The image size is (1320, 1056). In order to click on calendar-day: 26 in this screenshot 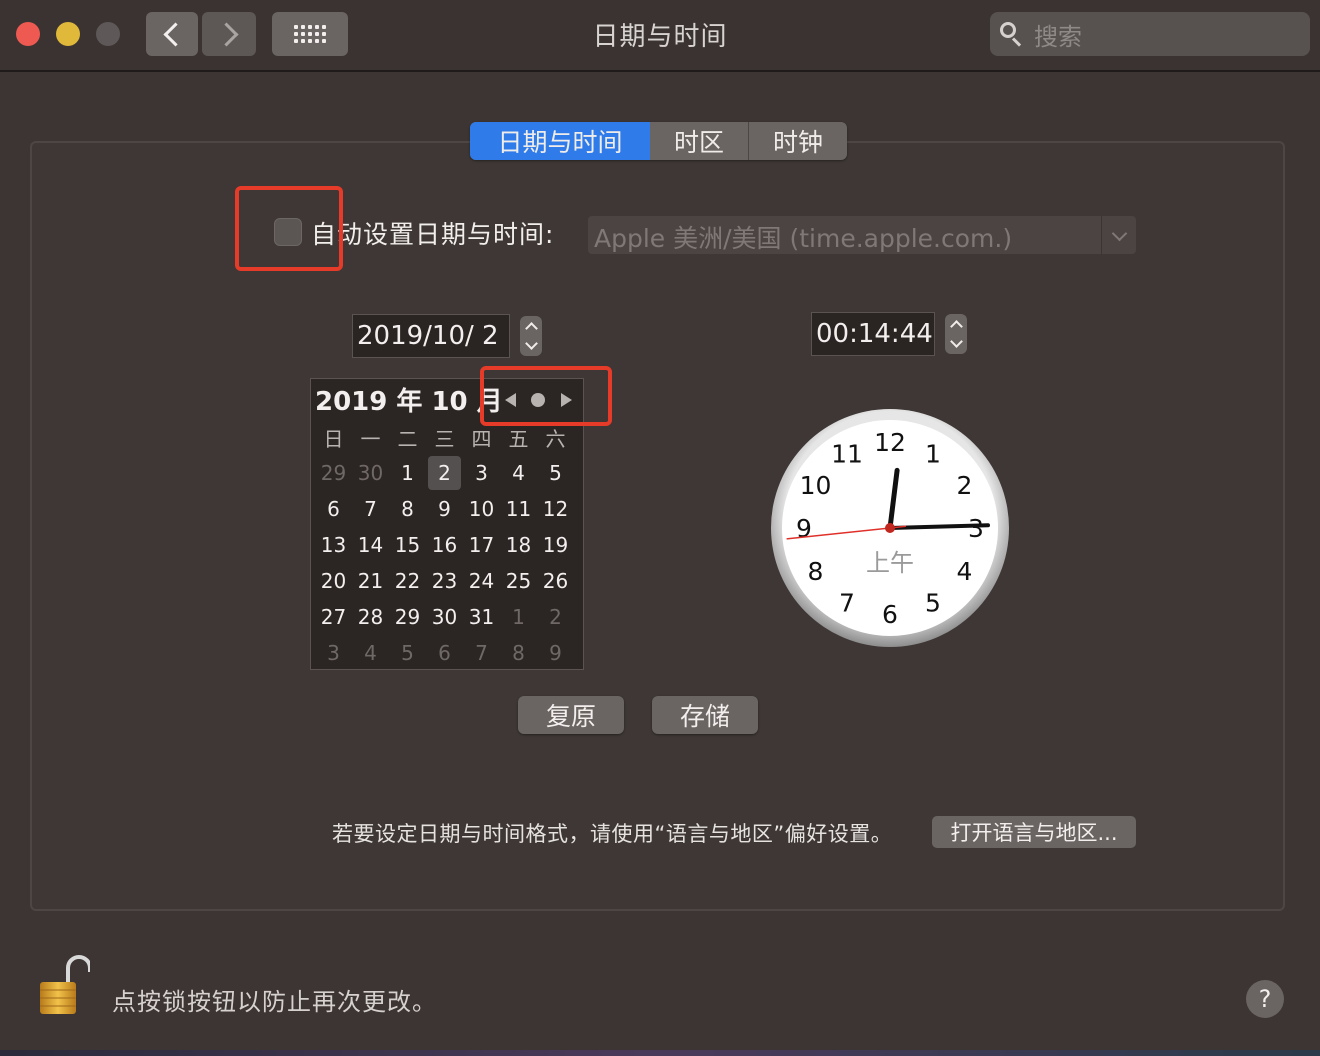, I will do `click(555, 581)`.